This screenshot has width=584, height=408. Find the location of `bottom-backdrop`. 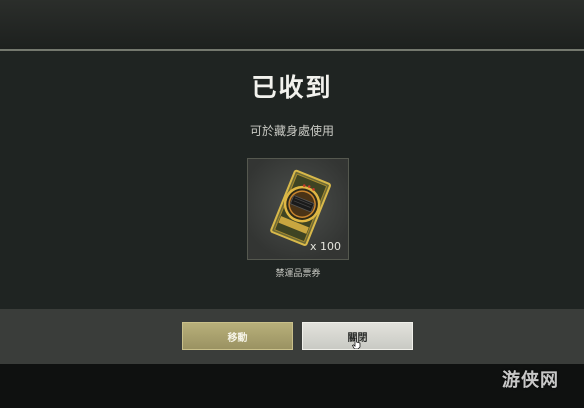

bottom-backdrop is located at coordinates (292, 386).